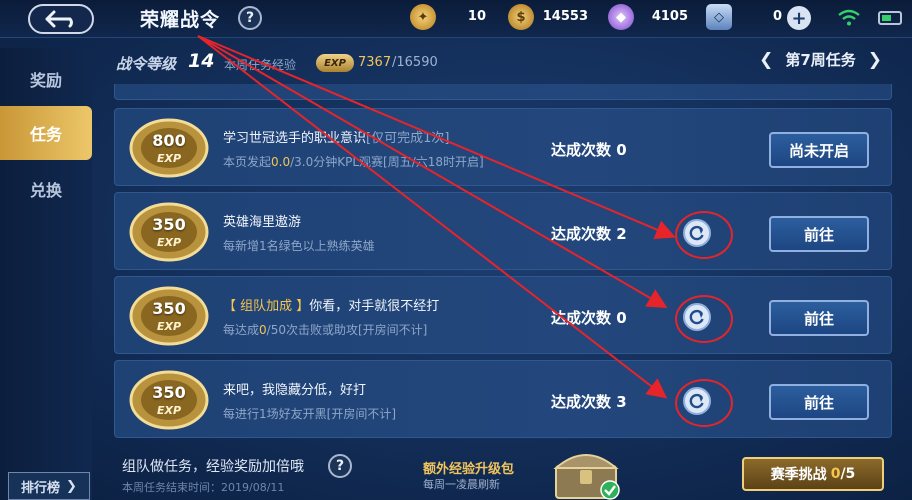 This screenshot has width=912, height=500. Describe the element at coordinates (46, 133) in the screenshot. I see `sidebar-item-tasks: 任务` at that location.